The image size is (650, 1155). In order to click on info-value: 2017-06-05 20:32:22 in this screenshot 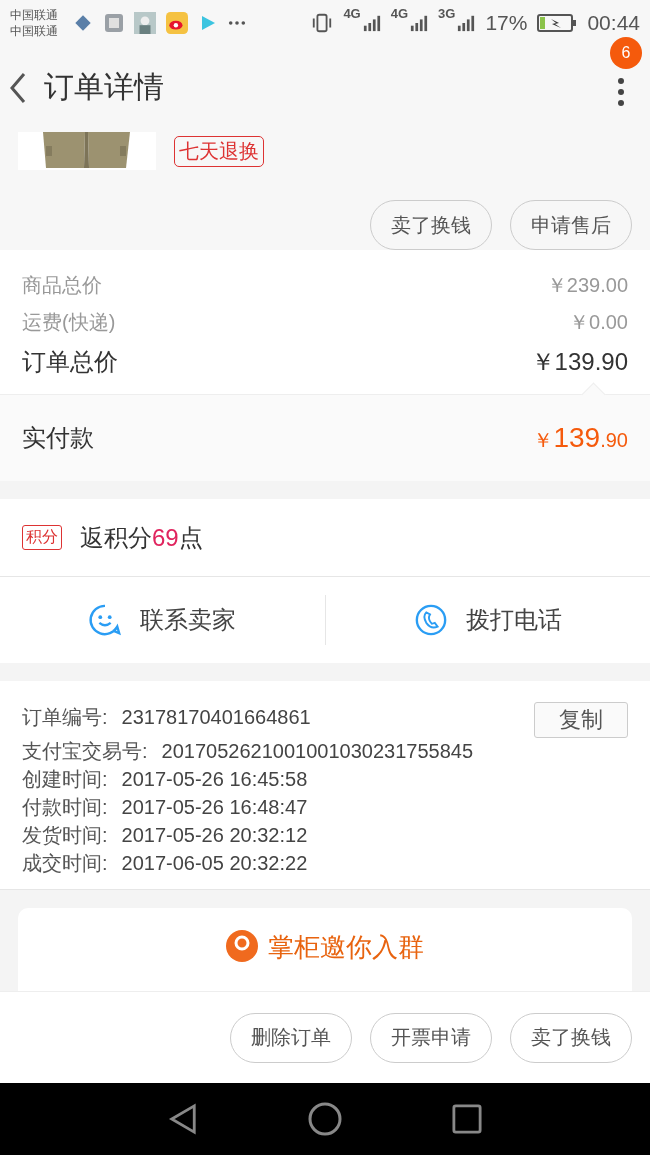, I will do `click(214, 863)`.